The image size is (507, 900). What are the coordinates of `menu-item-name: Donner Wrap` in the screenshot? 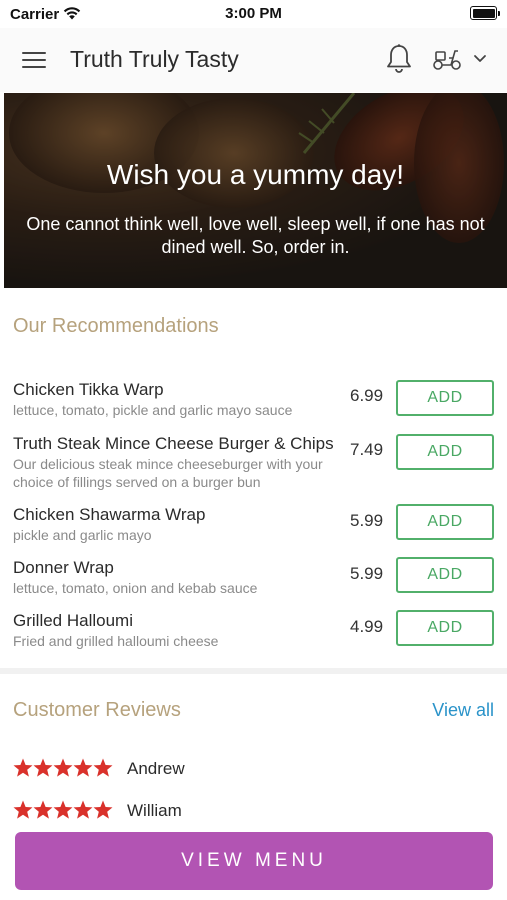 It's located at (63, 567).